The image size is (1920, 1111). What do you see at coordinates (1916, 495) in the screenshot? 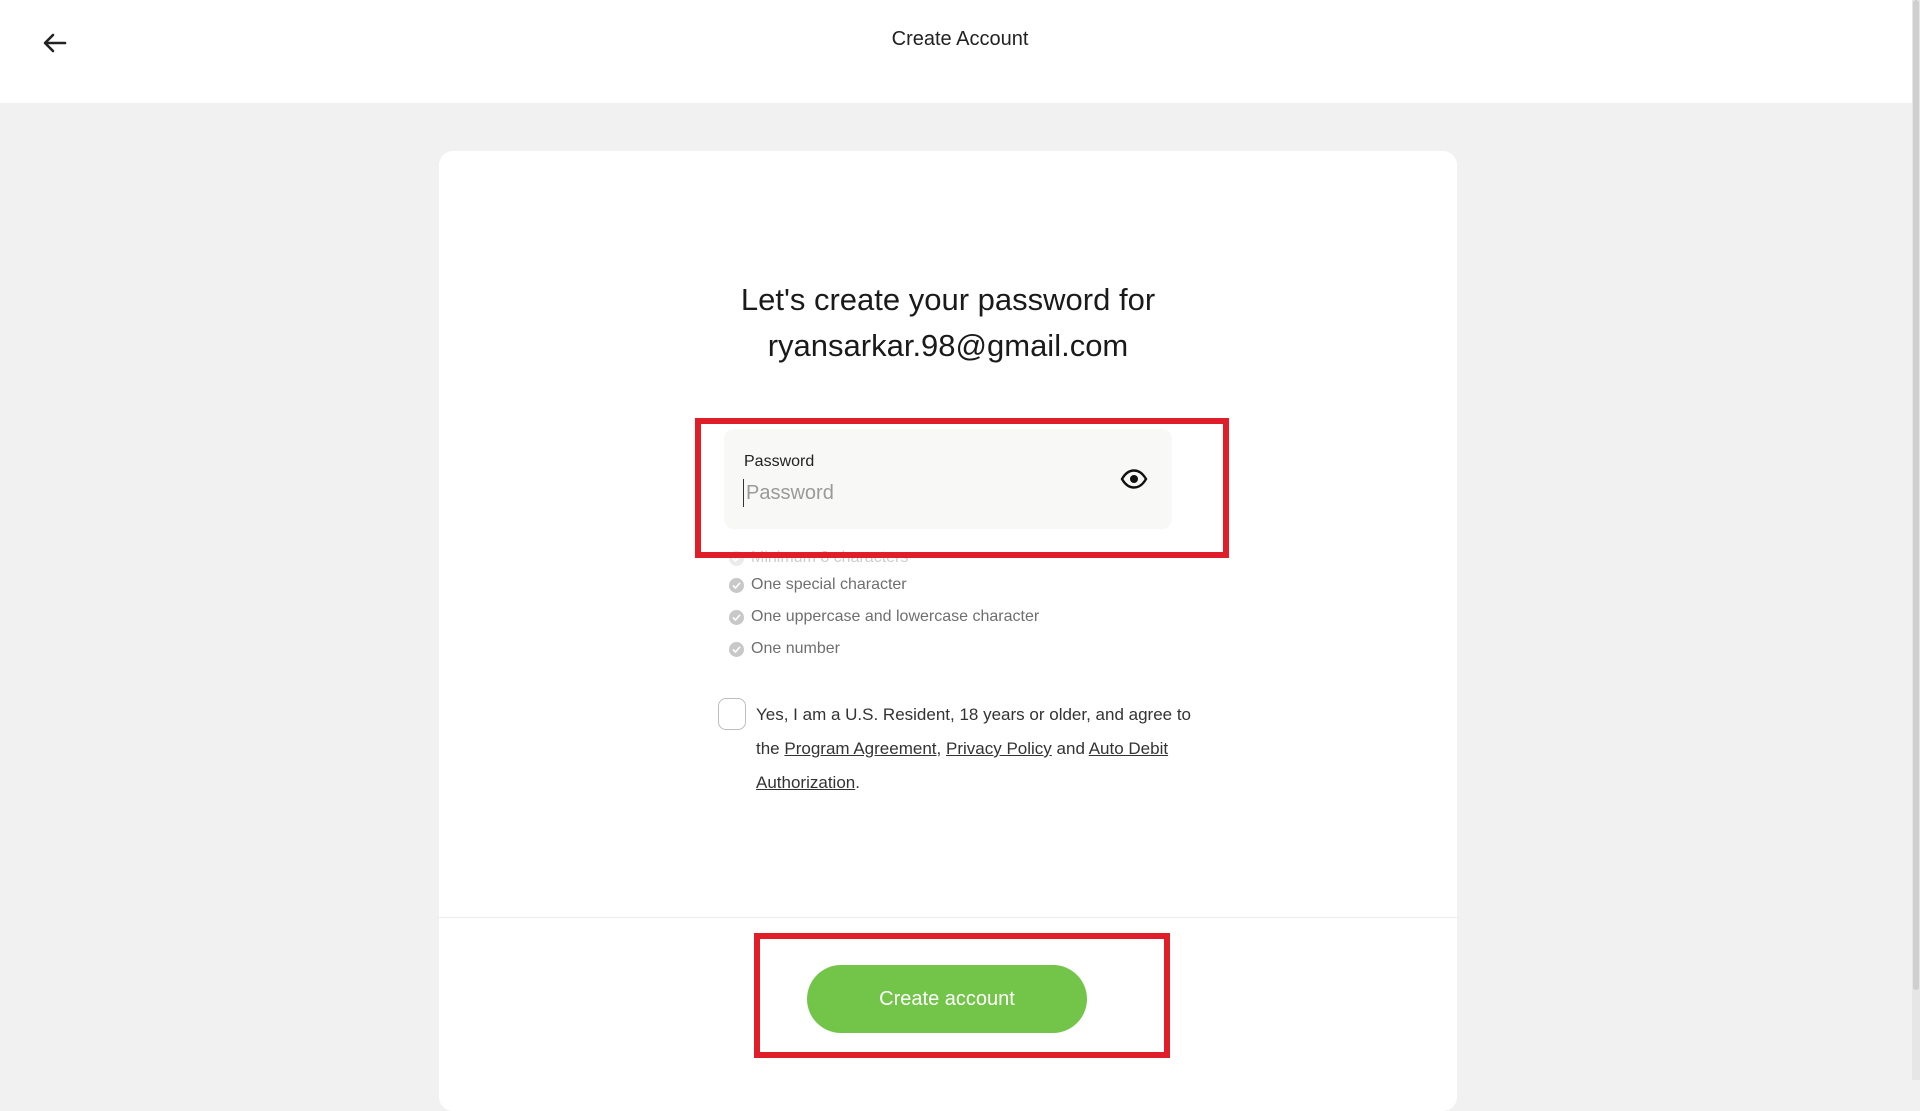
I see `scrollbar-thumb` at bounding box center [1916, 495].